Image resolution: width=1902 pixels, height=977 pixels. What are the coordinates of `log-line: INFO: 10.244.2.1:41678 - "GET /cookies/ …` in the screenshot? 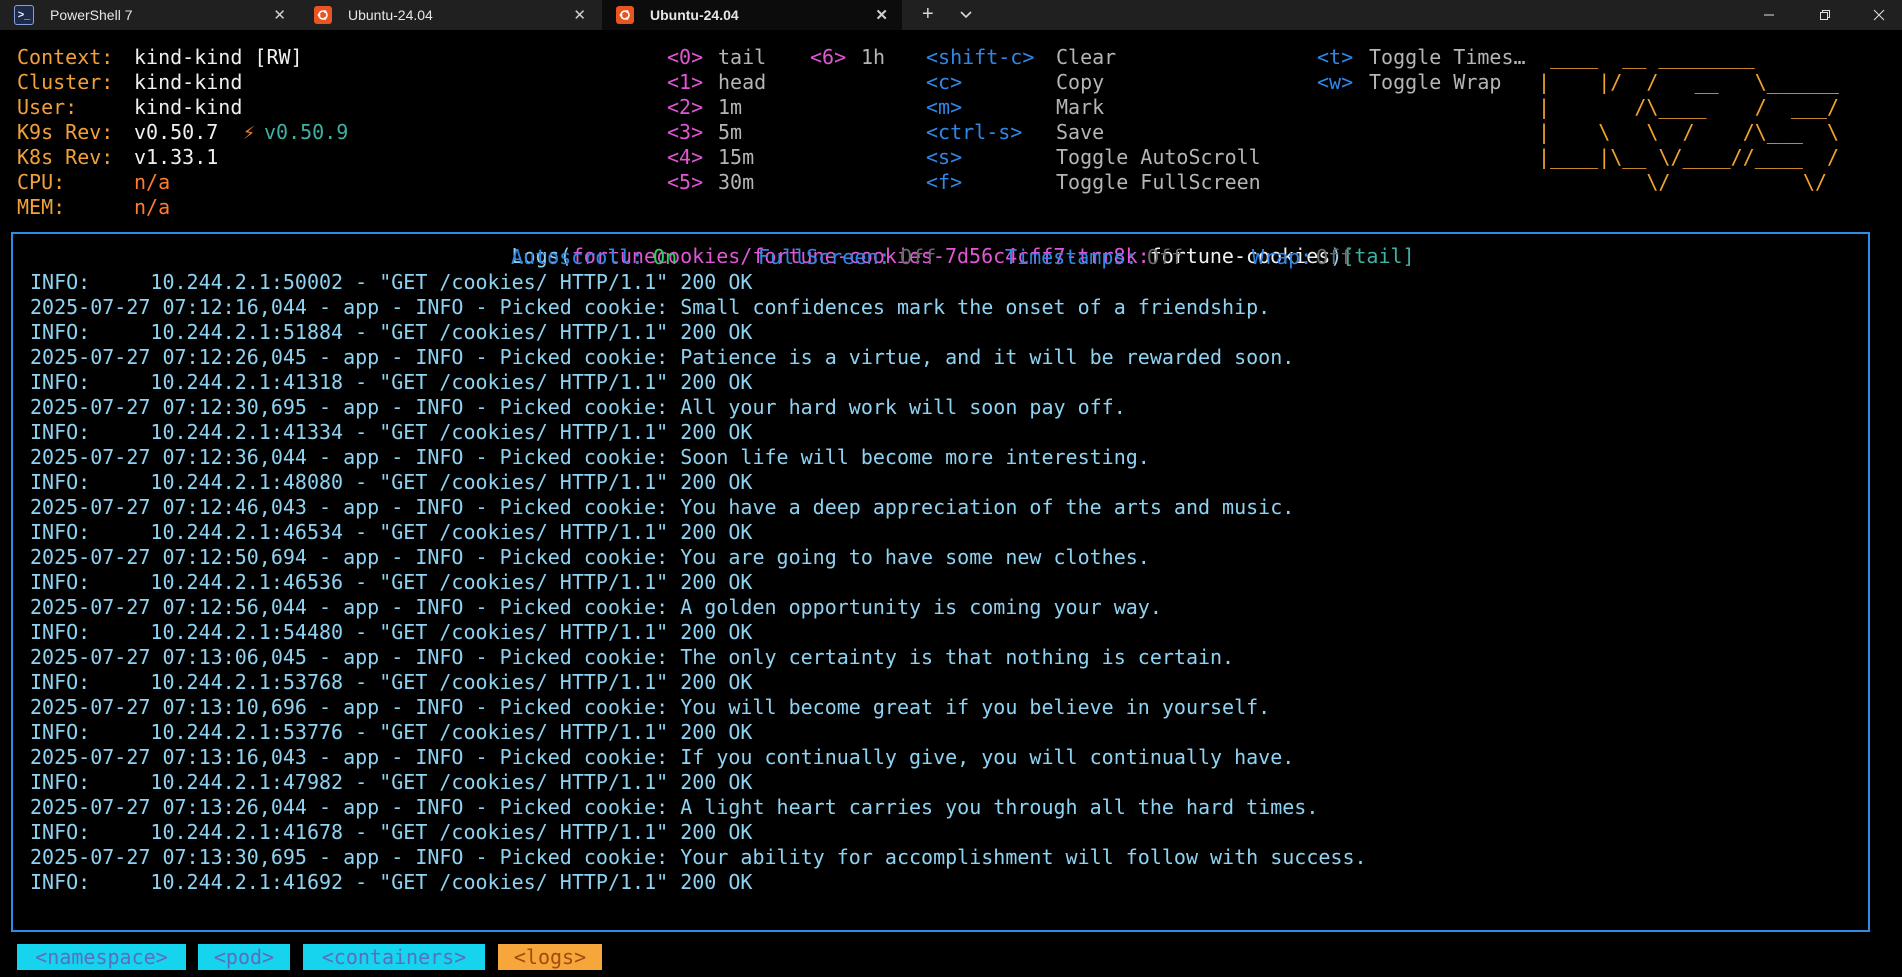 It's located at (391, 832).